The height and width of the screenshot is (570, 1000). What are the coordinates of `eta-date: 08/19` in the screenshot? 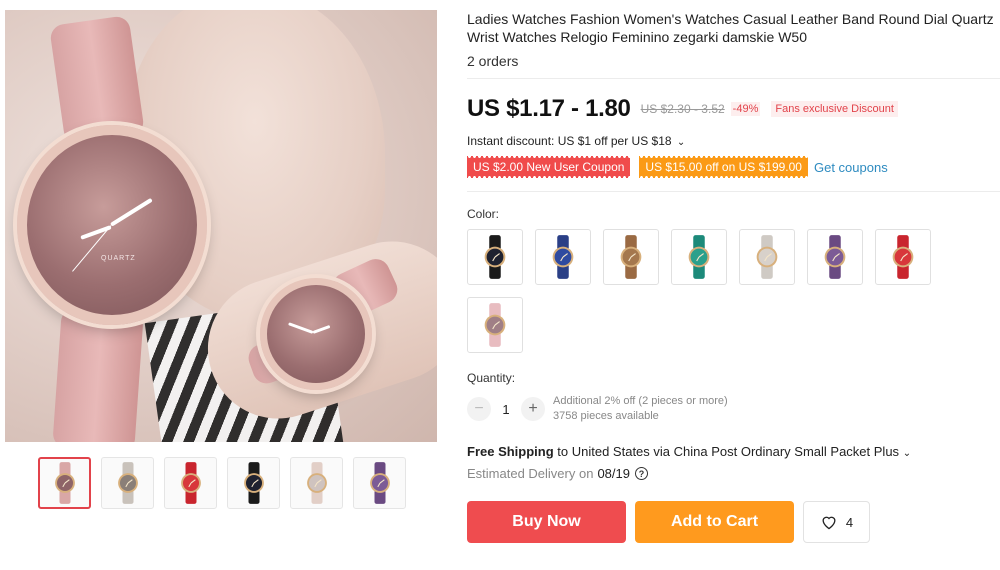 It's located at (613, 473).